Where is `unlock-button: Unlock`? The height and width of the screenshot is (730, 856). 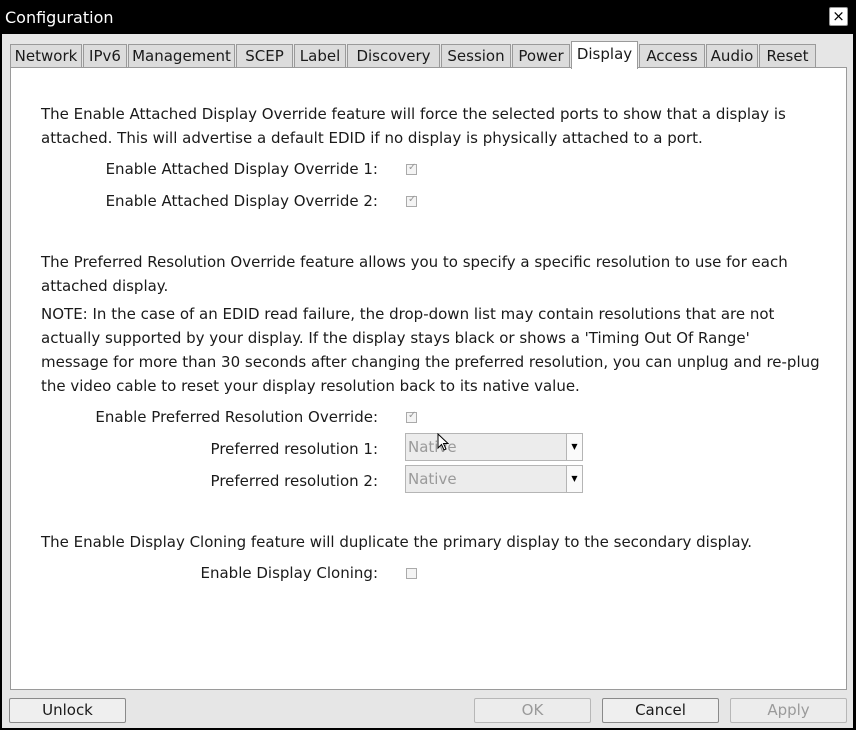 unlock-button: Unlock is located at coordinates (67, 710).